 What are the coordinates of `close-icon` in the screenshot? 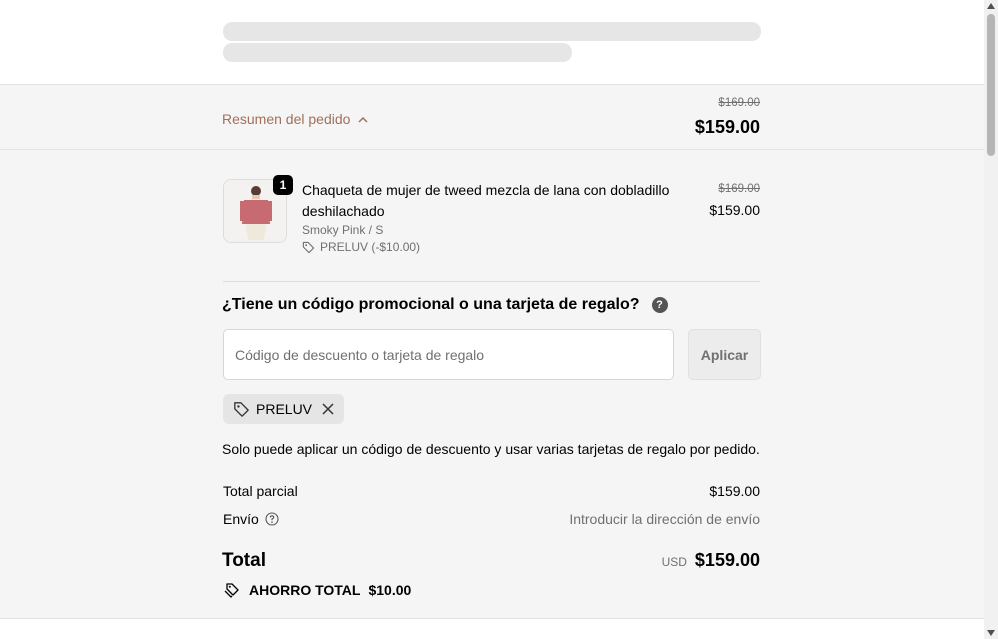 It's located at (328, 409).